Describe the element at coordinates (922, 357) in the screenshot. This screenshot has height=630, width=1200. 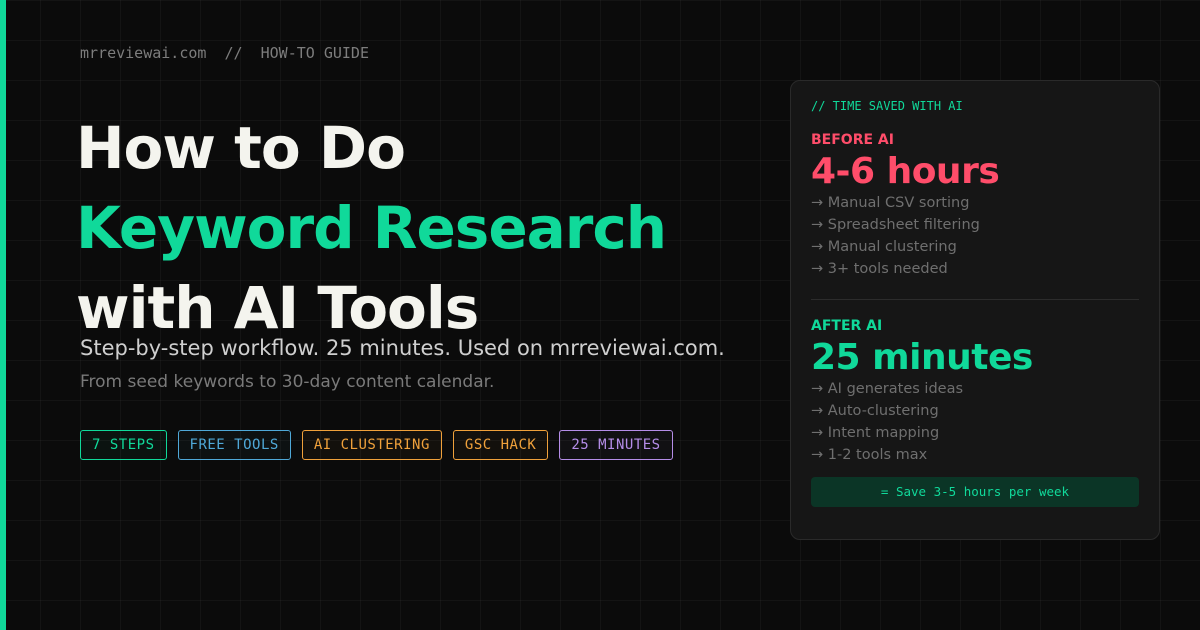
I see `after-value: 25 minutes` at that location.